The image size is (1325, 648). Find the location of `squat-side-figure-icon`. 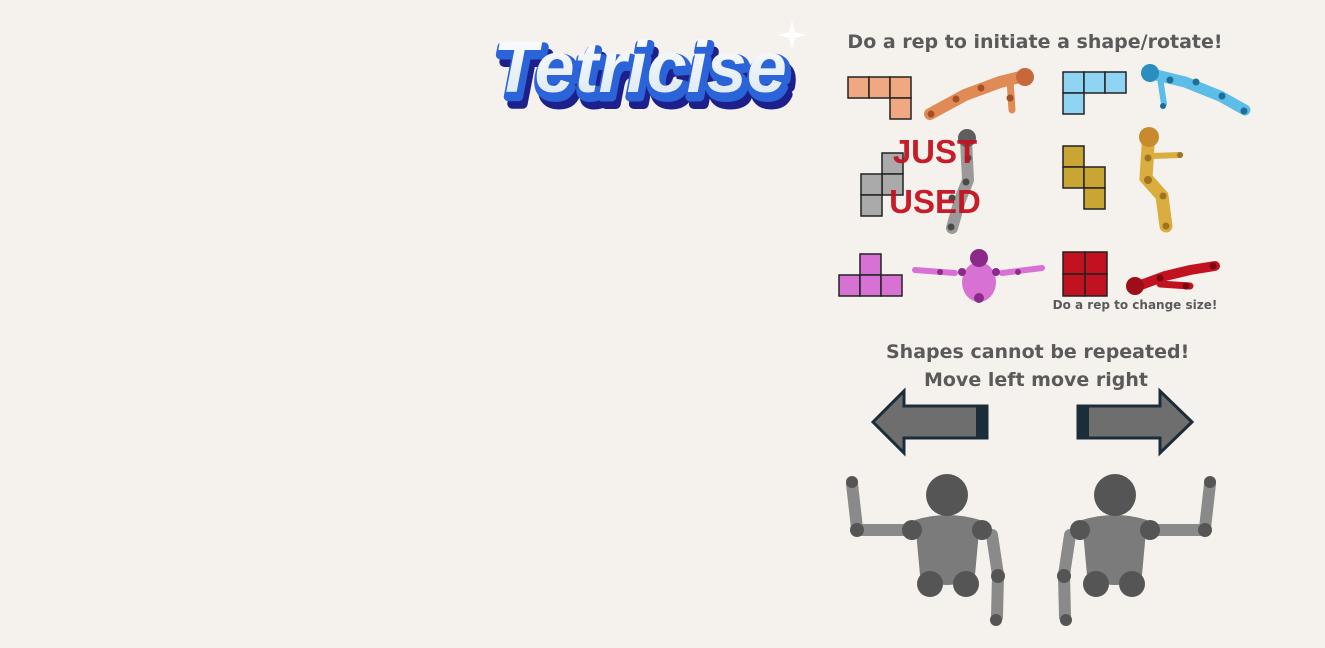

squat-side-figure-icon is located at coordinates (961, 181).